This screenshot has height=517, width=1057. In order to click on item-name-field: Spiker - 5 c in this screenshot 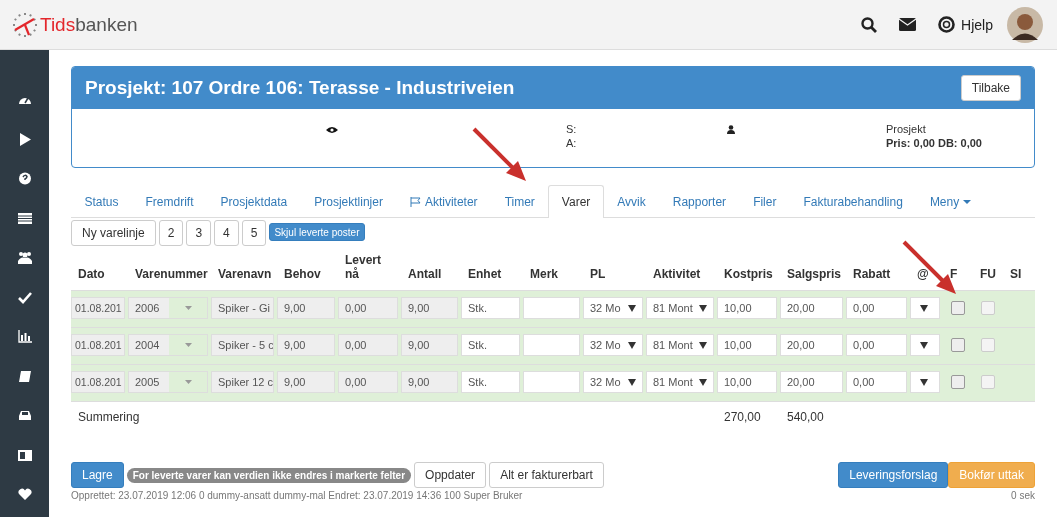, I will do `click(242, 345)`.